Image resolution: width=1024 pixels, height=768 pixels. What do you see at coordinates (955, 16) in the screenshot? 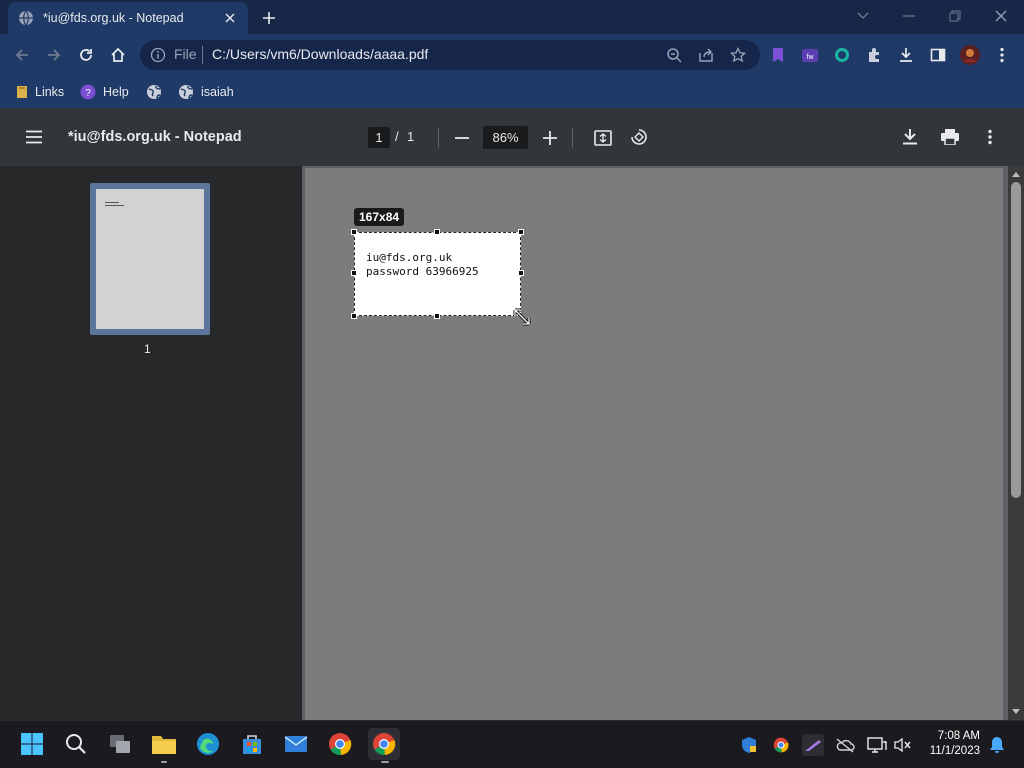
I see `restore-icon` at bounding box center [955, 16].